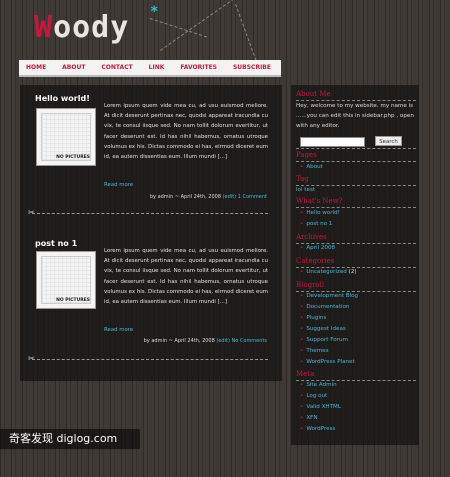 This screenshot has width=450, height=477. Describe the element at coordinates (313, 396) in the screenshot. I see `meta-item: • Log out` at that location.